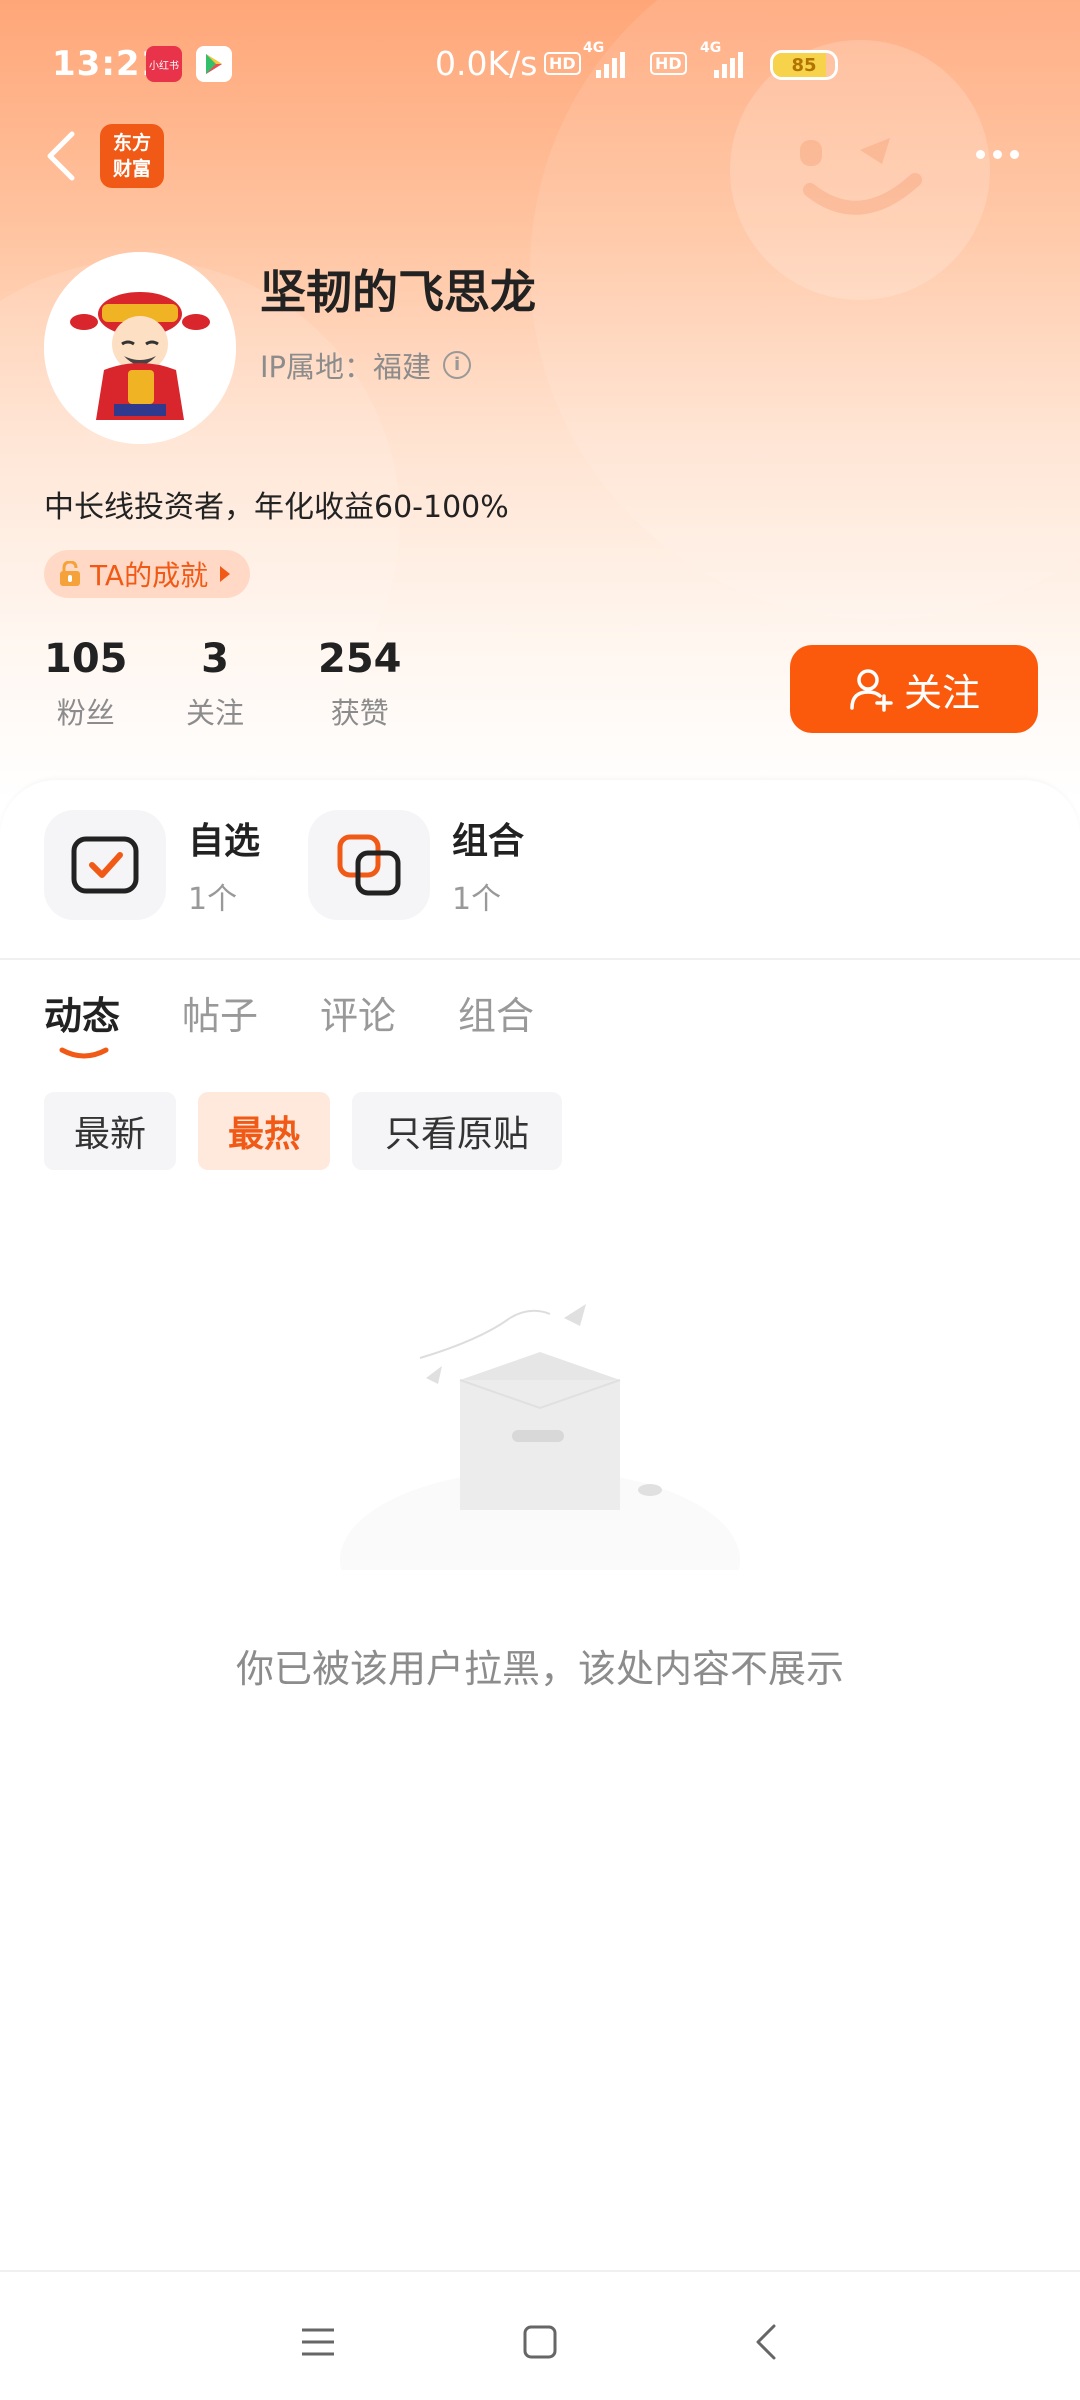 This screenshot has height=2400, width=1080. What do you see at coordinates (457, 1131) in the screenshot?
I see `filter-original-only: 只看原贴` at bounding box center [457, 1131].